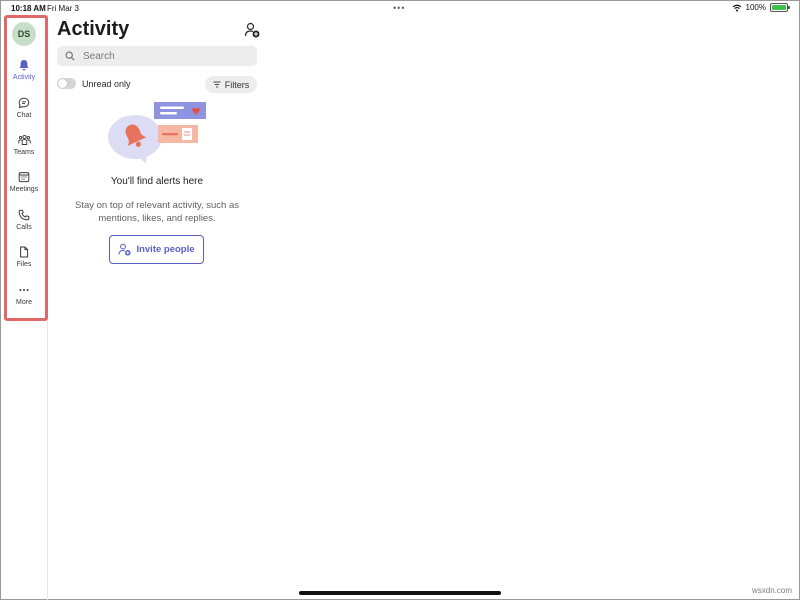 The height and width of the screenshot is (600, 800). I want to click on rail-item-teams: Teams, so click(24, 151).